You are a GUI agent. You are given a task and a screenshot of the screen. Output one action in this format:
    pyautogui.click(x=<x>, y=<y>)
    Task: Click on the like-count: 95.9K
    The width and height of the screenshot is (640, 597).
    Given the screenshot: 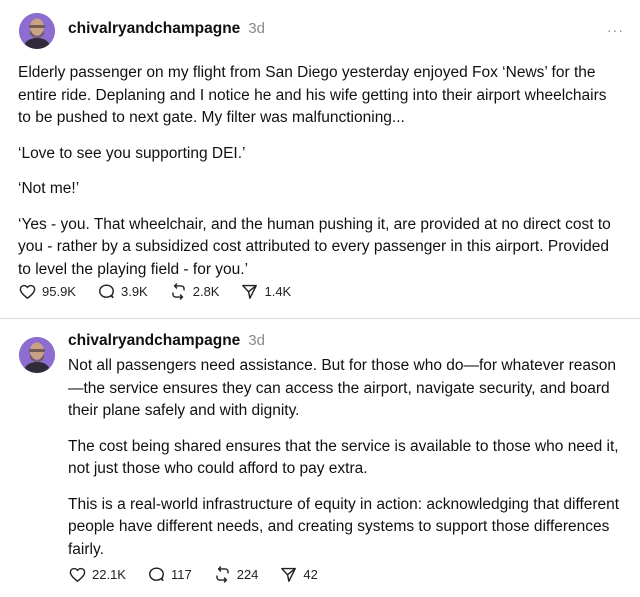 What is the action you would take?
    pyautogui.click(x=59, y=291)
    